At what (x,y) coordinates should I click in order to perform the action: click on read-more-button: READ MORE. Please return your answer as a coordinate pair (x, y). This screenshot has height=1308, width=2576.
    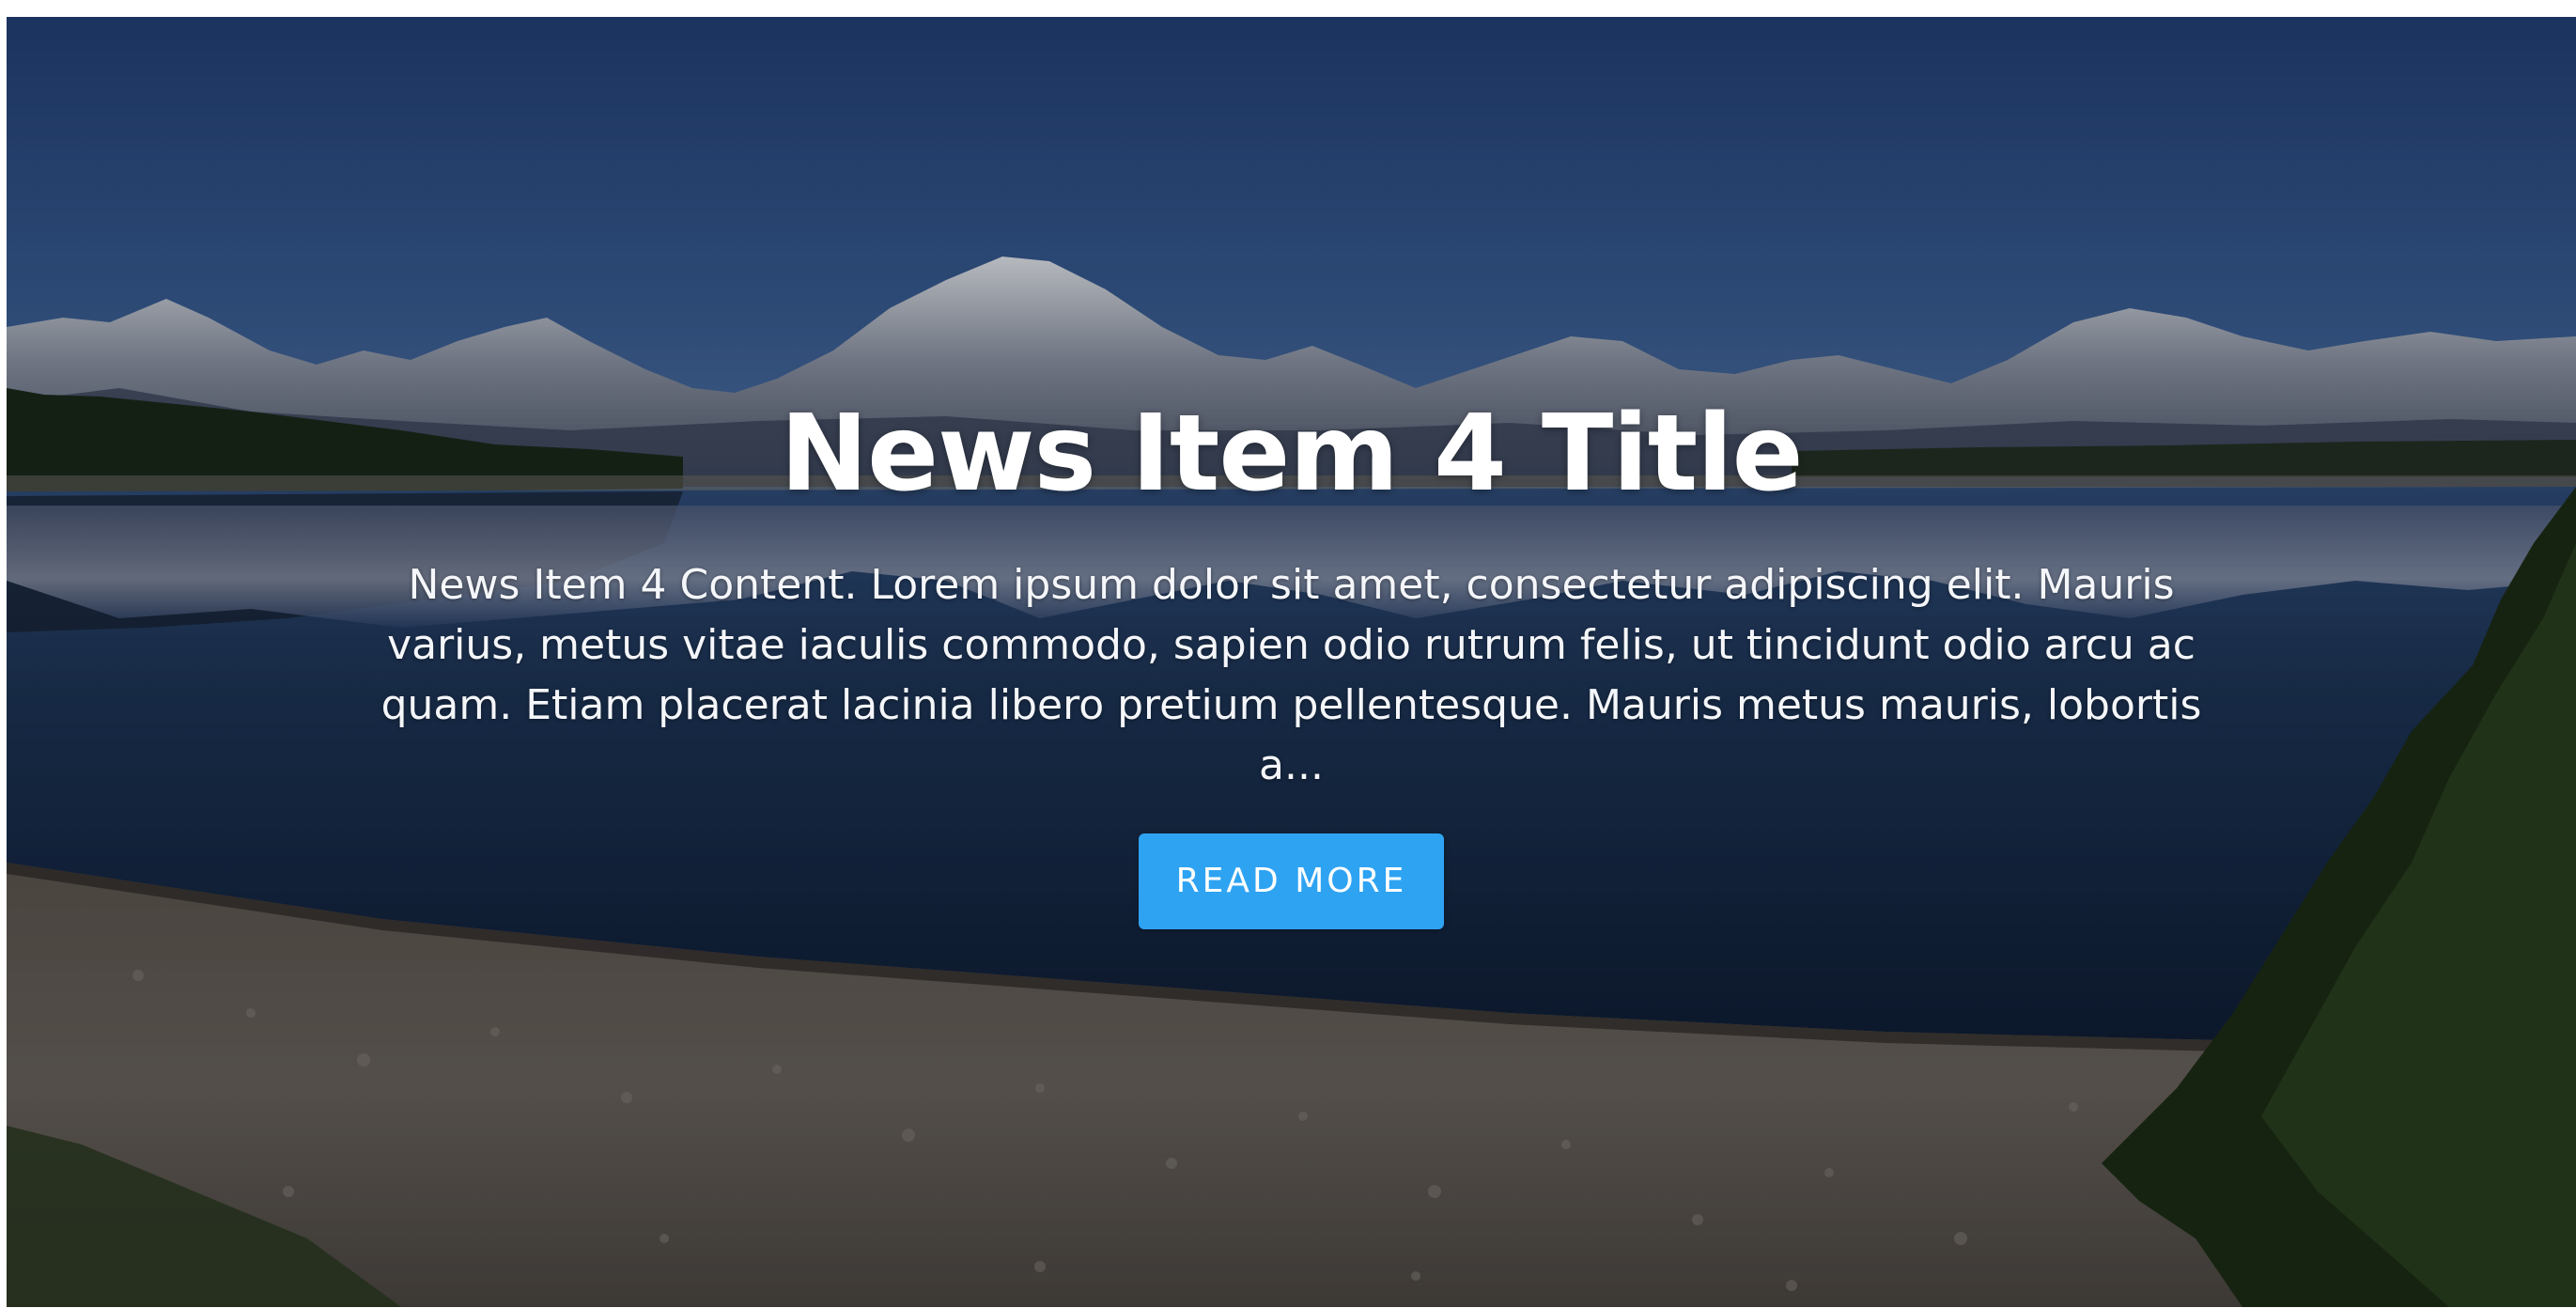
    Looking at the image, I should click on (1291, 881).